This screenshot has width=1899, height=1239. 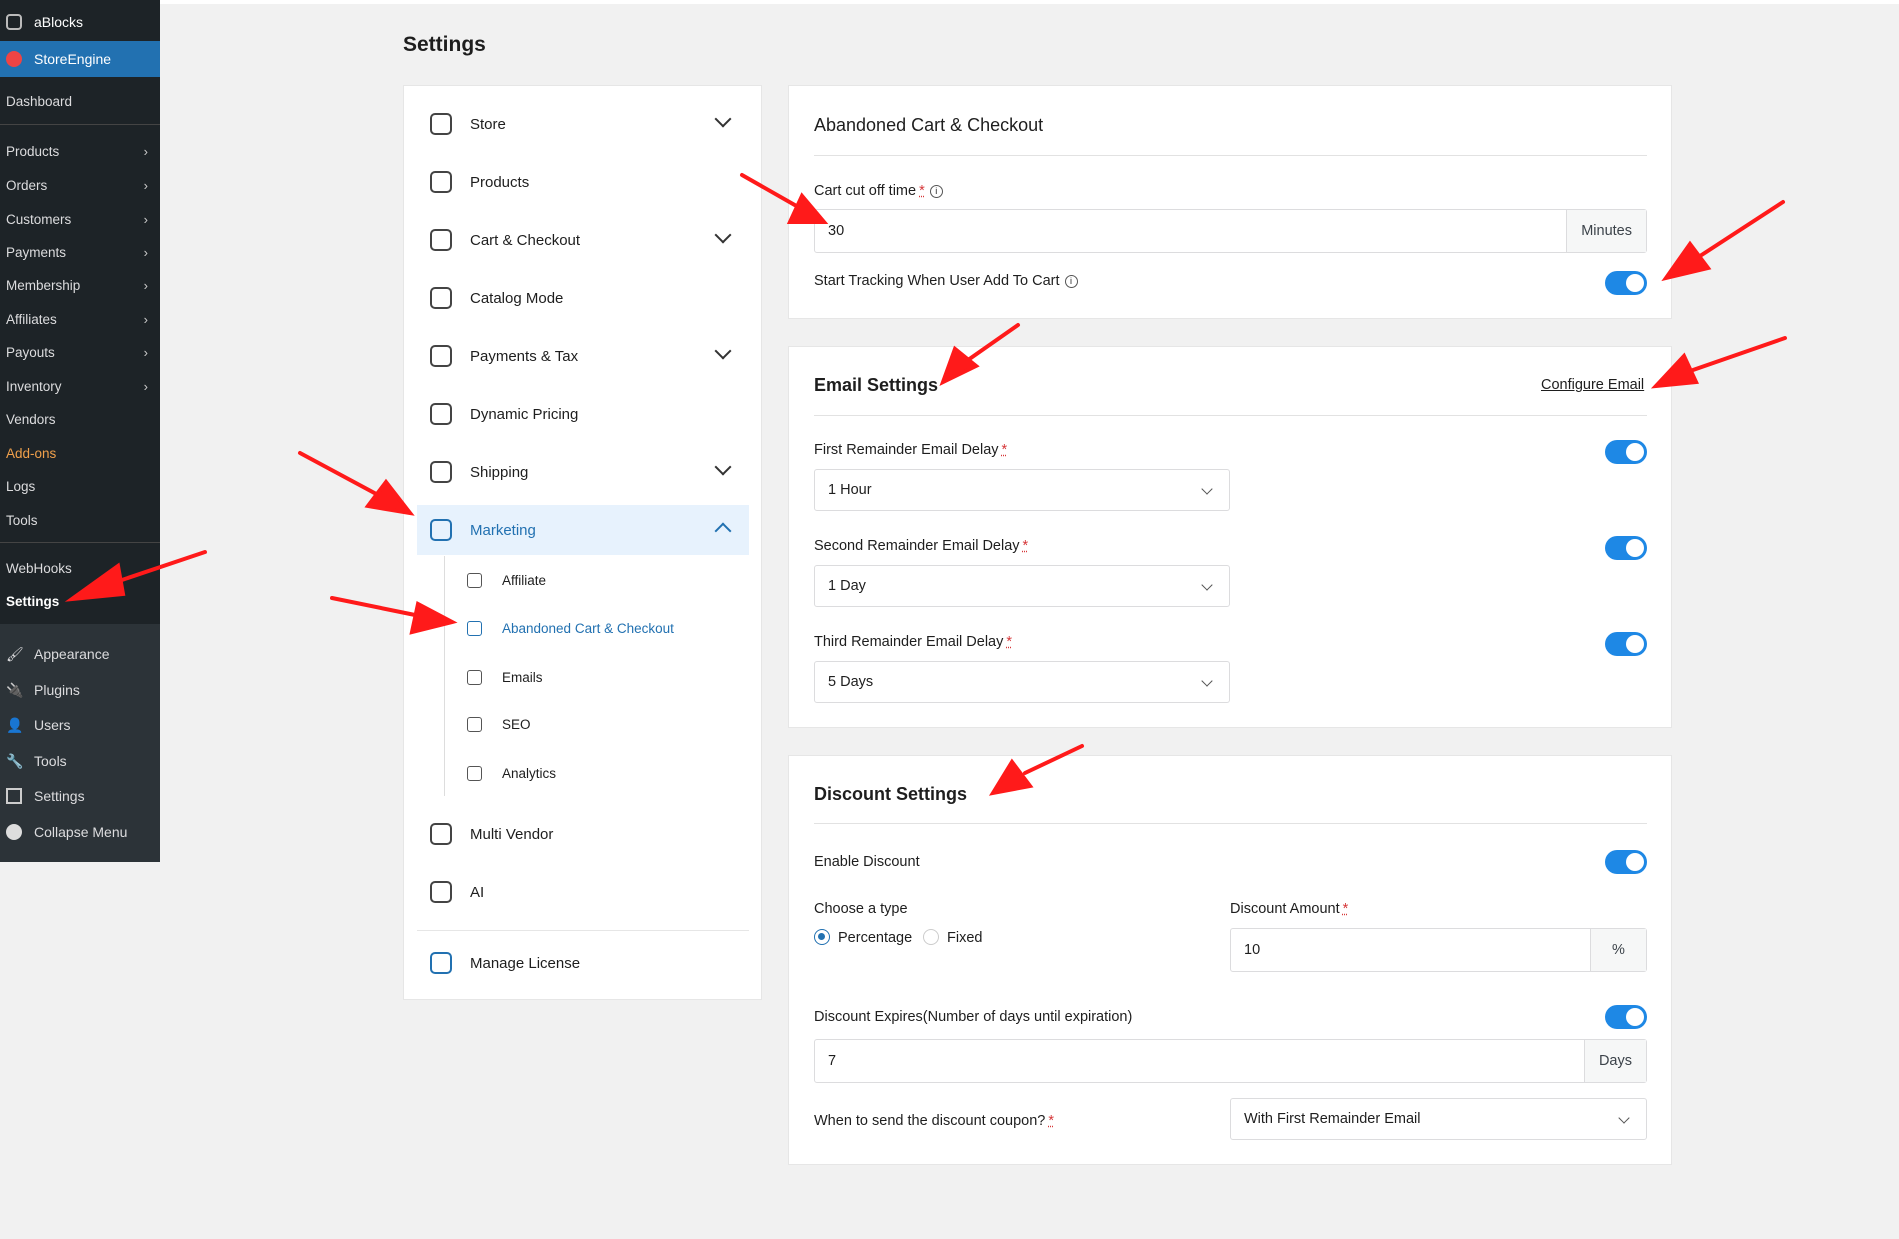 I want to click on email-title: Email Settings, so click(x=876, y=385).